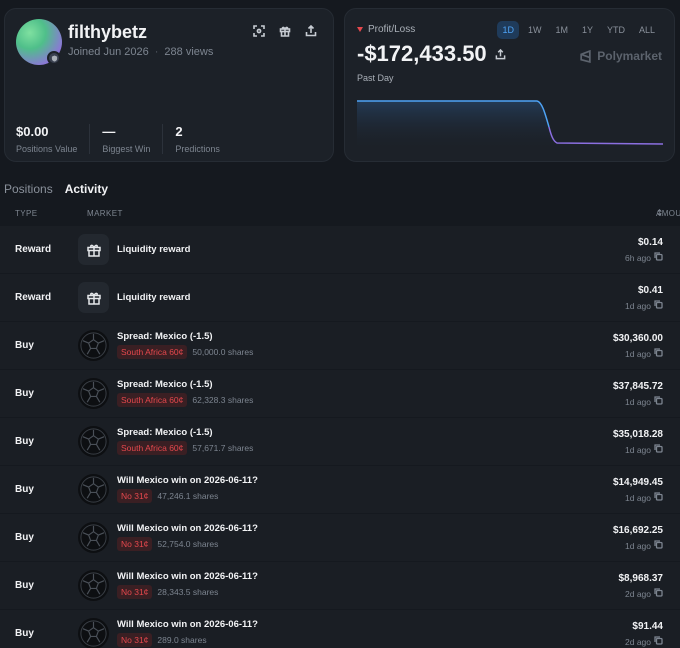 The image size is (680, 648). What do you see at coordinates (650, 290) in the screenshot?
I see `row-amount: $0.41` at bounding box center [650, 290].